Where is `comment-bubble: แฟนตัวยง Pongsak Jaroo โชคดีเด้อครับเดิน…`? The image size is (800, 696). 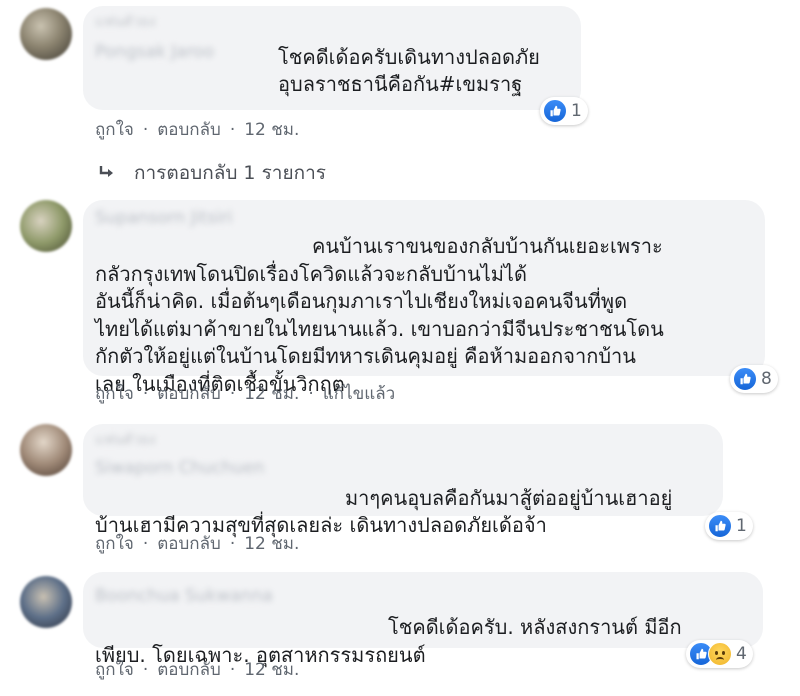 comment-bubble: แฟนตัวยง Pongsak Jaroo โชคดีเด้อครับเดิน… is located at coordinates (332, 58).